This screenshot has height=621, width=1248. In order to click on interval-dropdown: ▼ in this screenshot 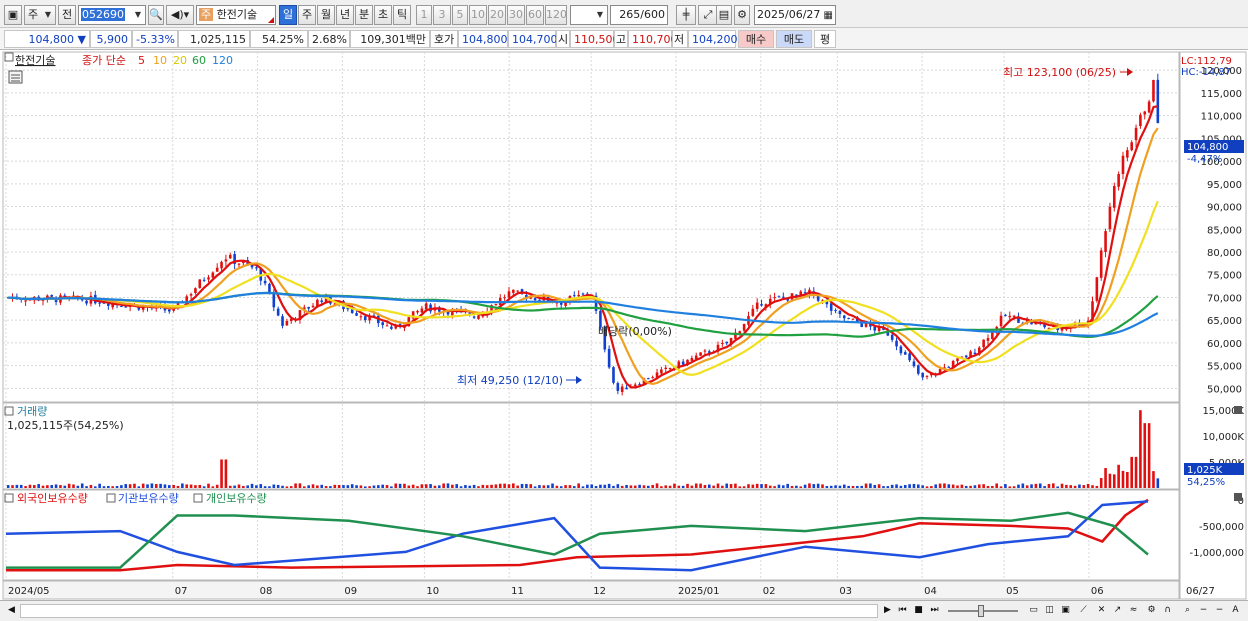, I will do `click(589, 15)`.